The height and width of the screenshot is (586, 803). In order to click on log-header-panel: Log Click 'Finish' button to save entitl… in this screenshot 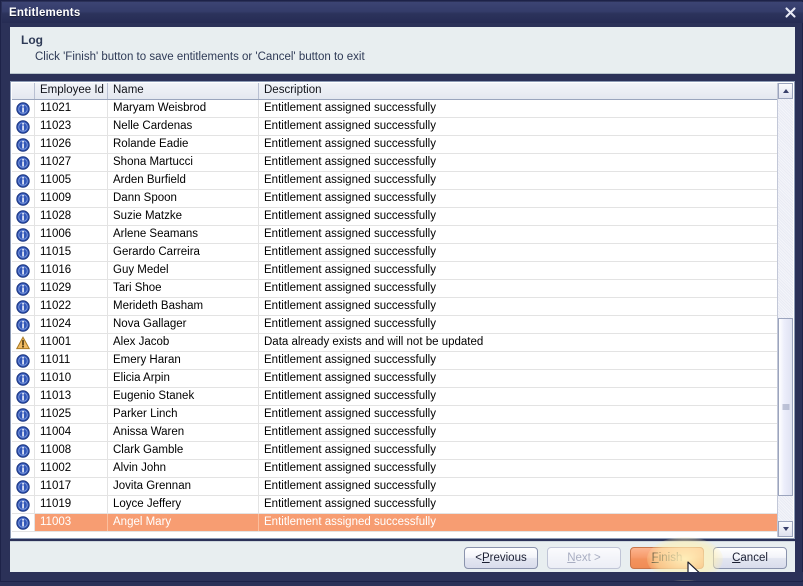, I will do `click(402, 50)`.